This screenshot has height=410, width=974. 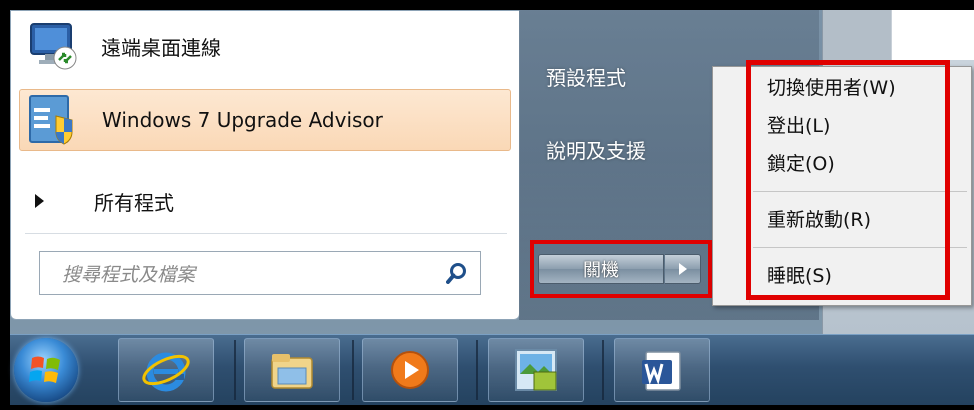 I want to click on separator, so click(x=266, y=233).